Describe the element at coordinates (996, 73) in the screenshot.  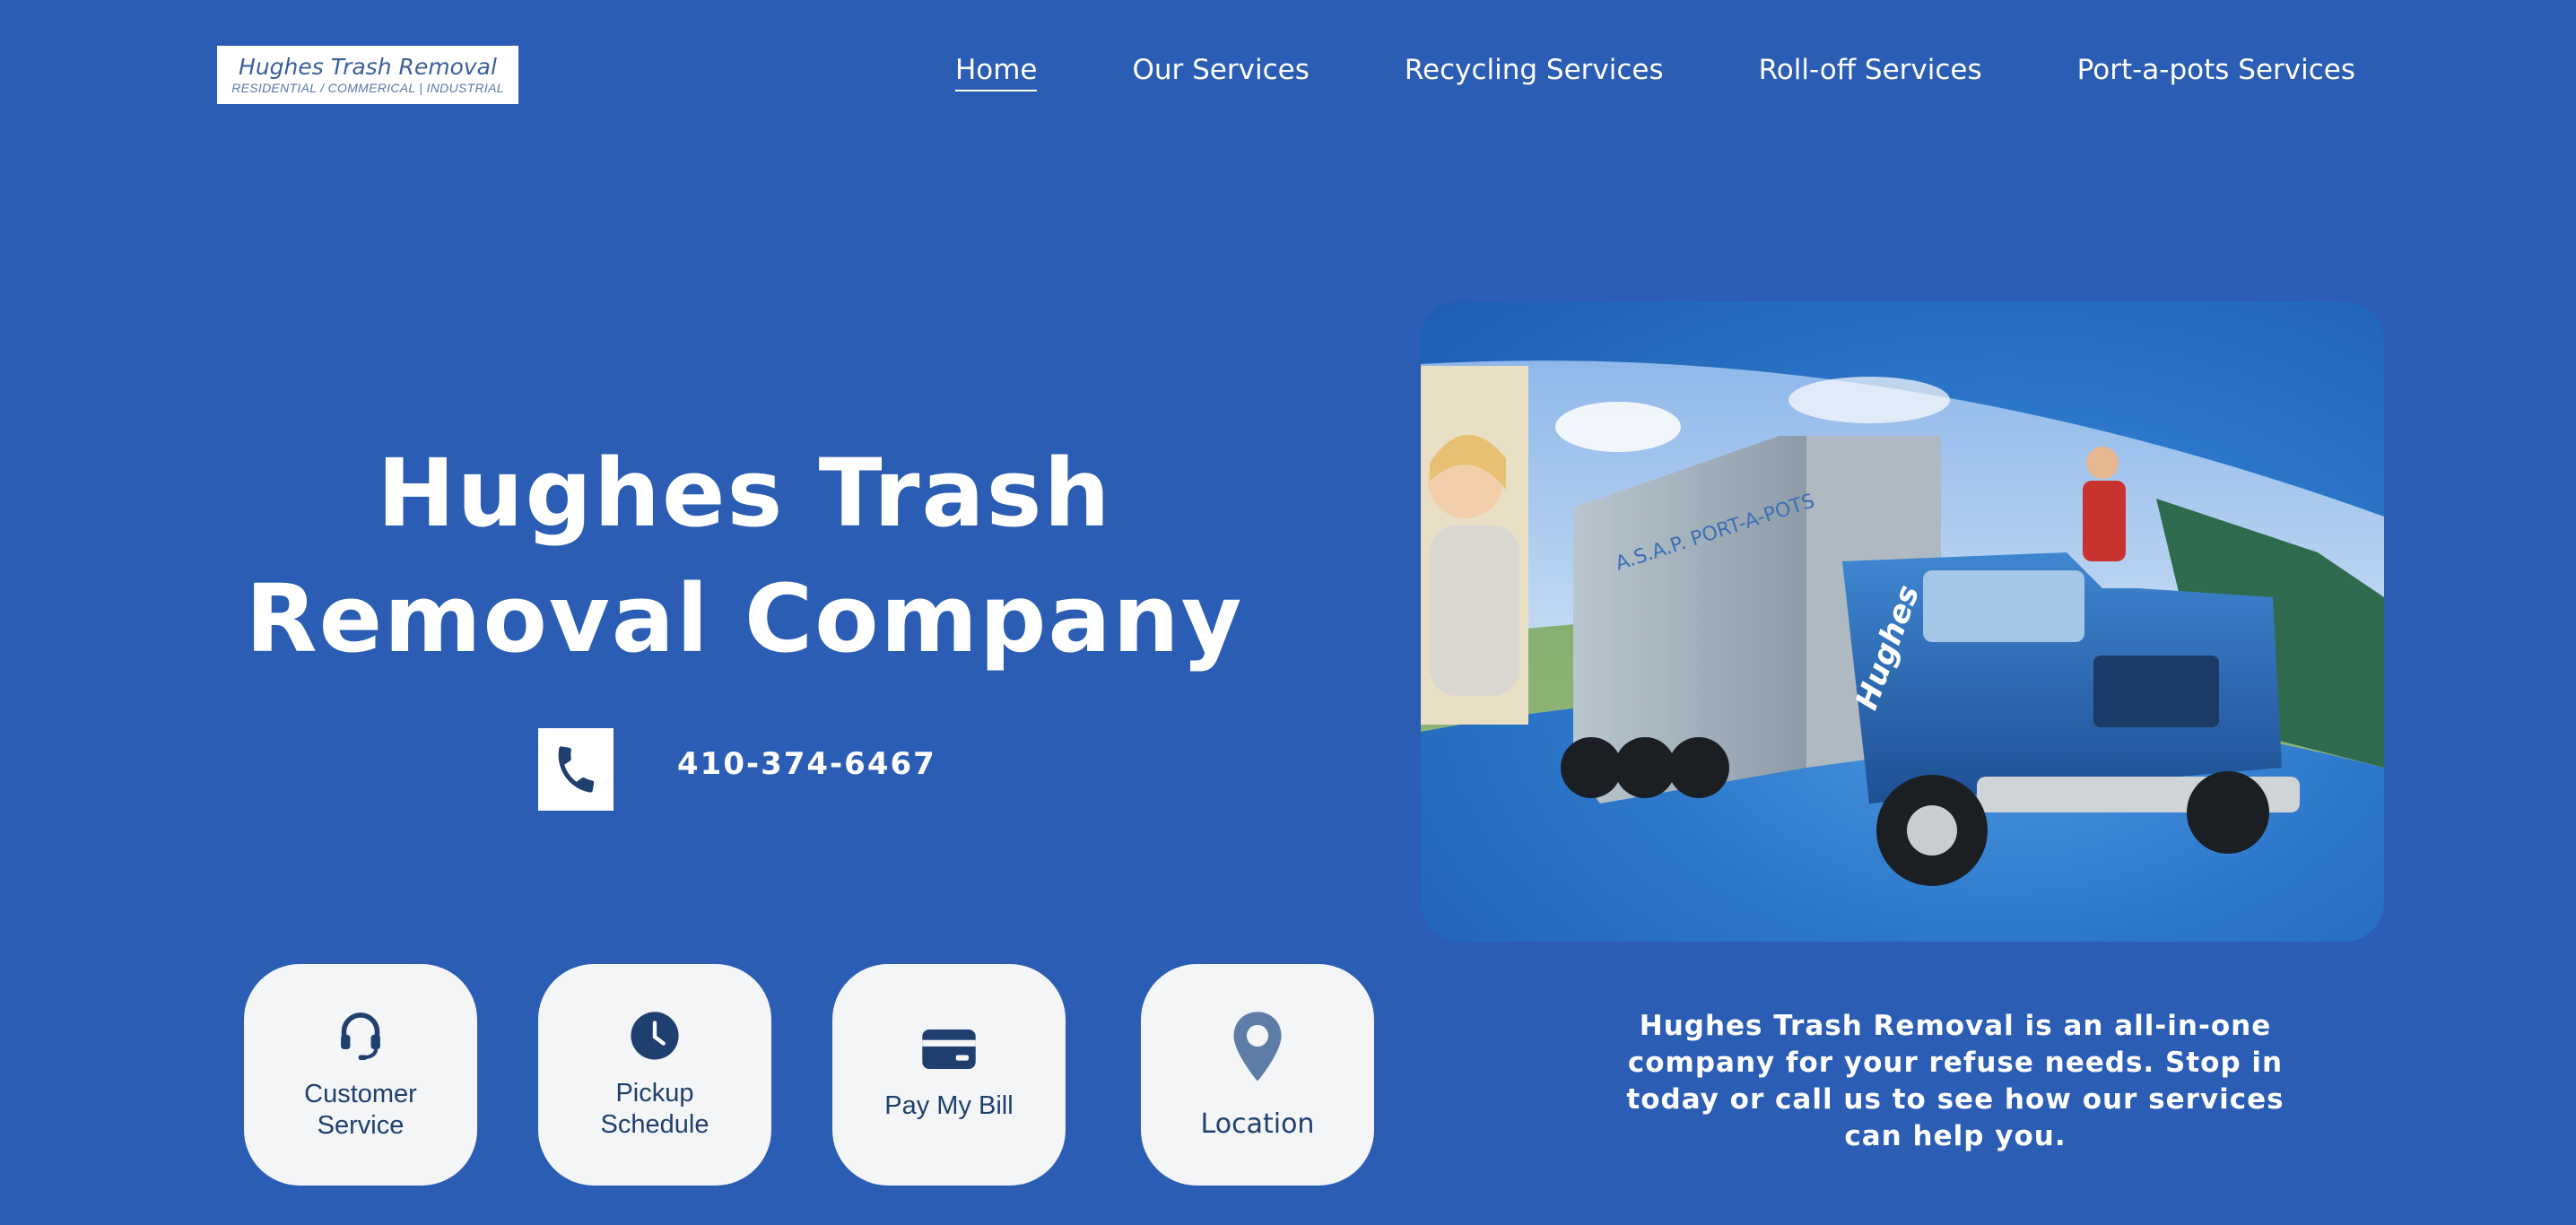
I see `nav-home: Home` at that location.